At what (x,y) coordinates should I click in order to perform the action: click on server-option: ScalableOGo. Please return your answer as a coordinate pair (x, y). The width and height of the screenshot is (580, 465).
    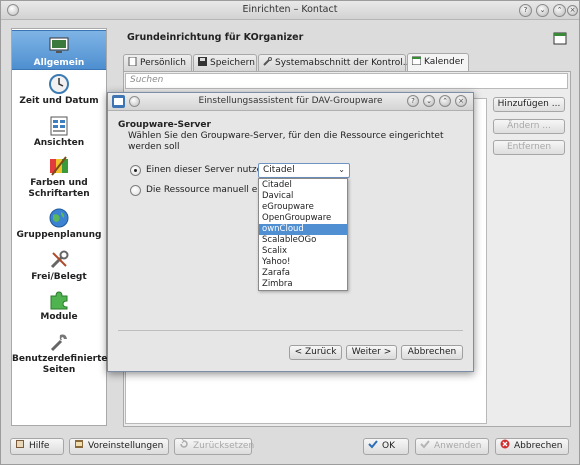
    Looking at the image, I should click on (303, 240).